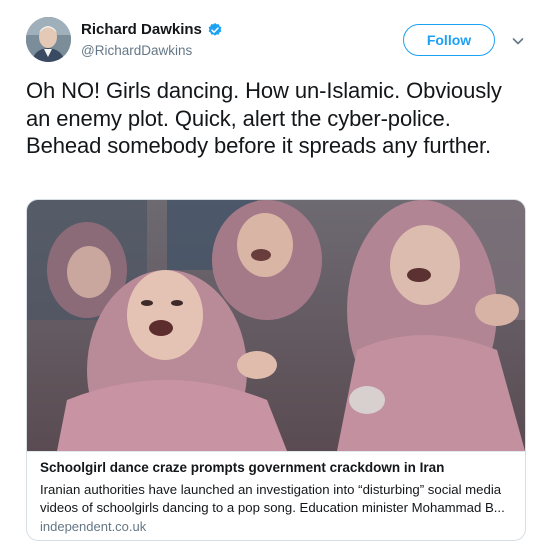 This screenshot has width=555, height=552. What do you see at coordinates (215, 29) in the screenshot?
I see `verified-badge-icon` at bounding box center [215, 29].